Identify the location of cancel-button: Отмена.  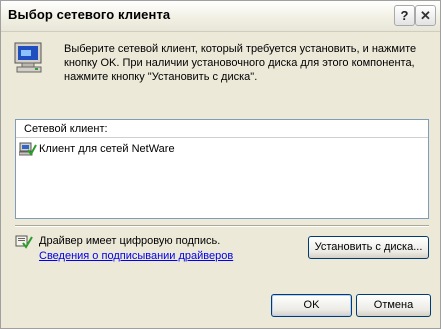
(393, 305).